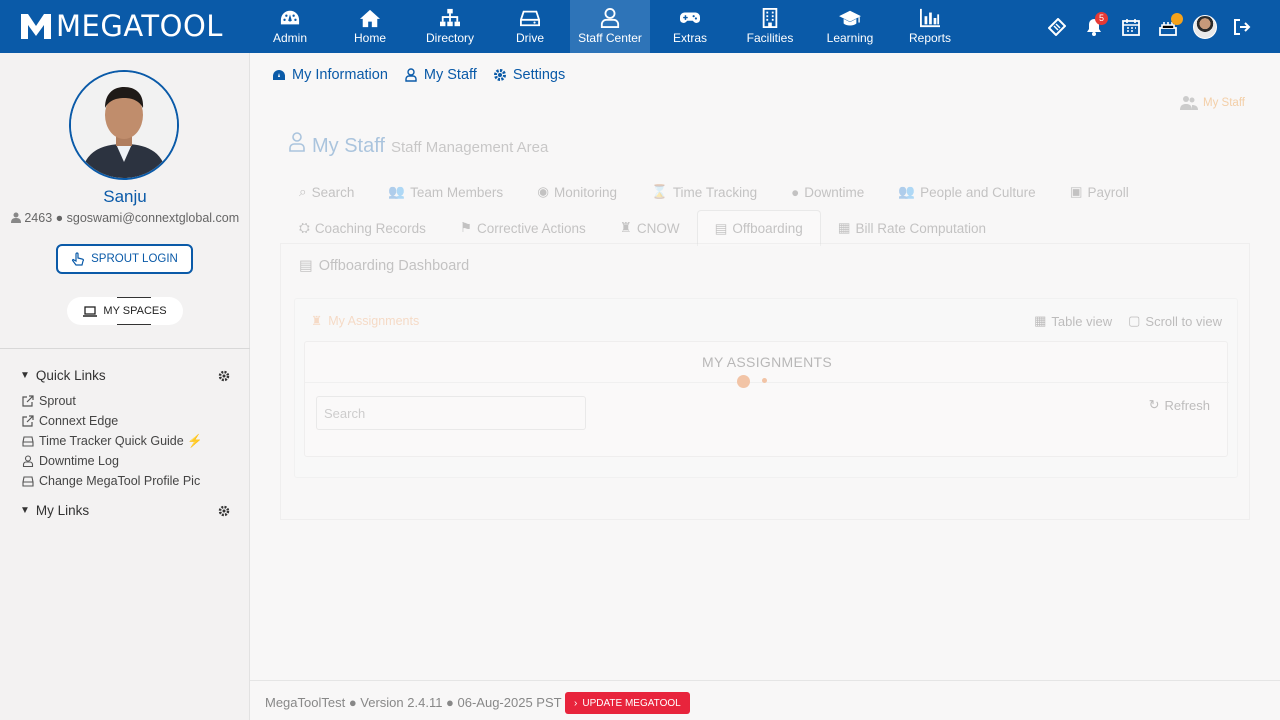  What do you see at coordinates (370, 26) in the screenshot?
I see `nav-home: Home` at bounding box center [370, 26].